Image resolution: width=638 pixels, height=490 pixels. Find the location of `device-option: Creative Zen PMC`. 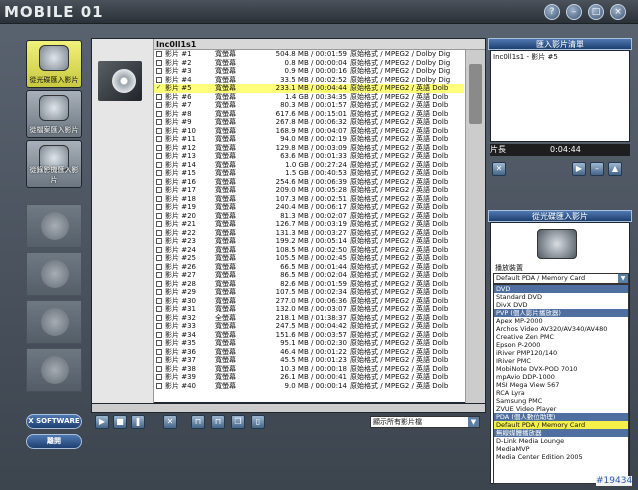

device-option: Creative Zen PMC is located at coordinates (561, 337).